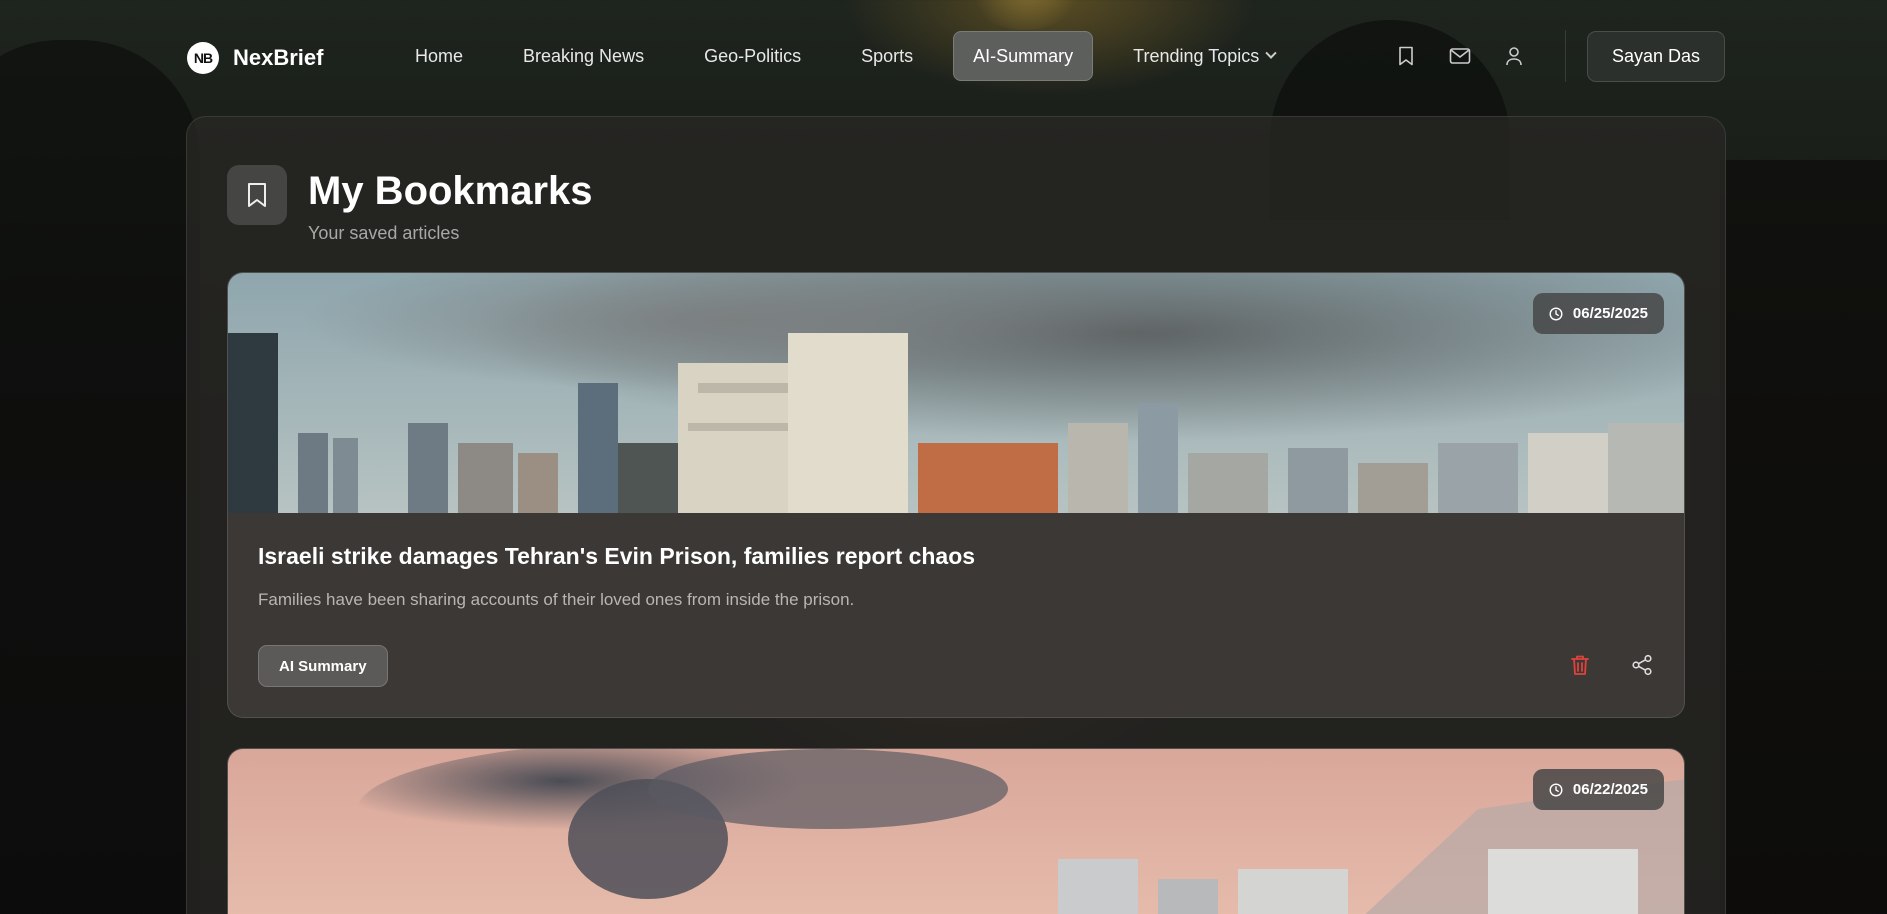 This screenshot has height=914, width=1887. I want to click on nav-divider, so click(1565, 56).